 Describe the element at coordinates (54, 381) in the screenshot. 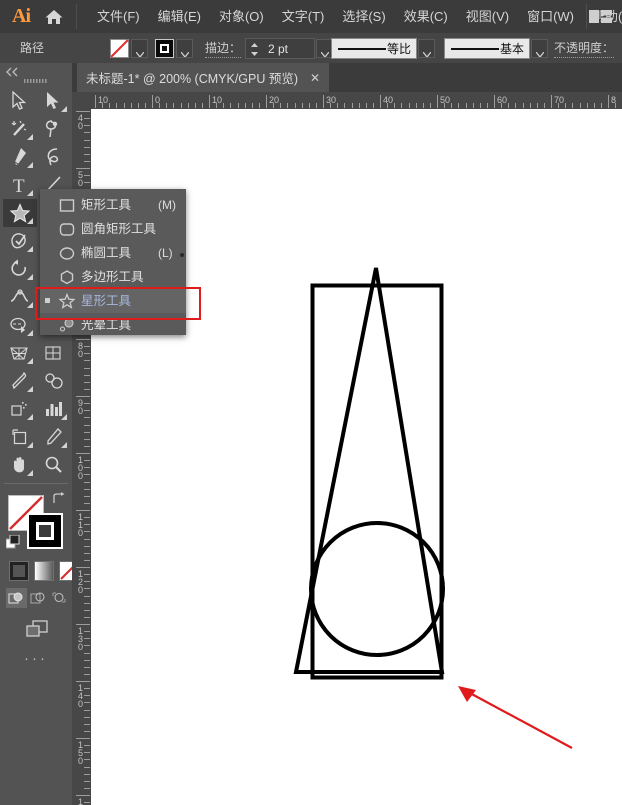

I see `blend-tool` at that location.